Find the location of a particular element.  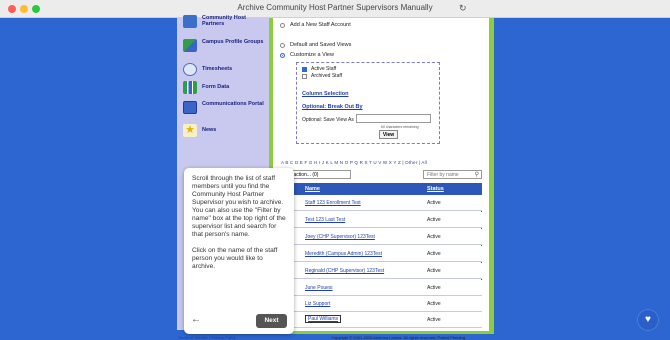

sidebar-item-community-host-partners: Community Host Partners is located at coordinates (225, 21).